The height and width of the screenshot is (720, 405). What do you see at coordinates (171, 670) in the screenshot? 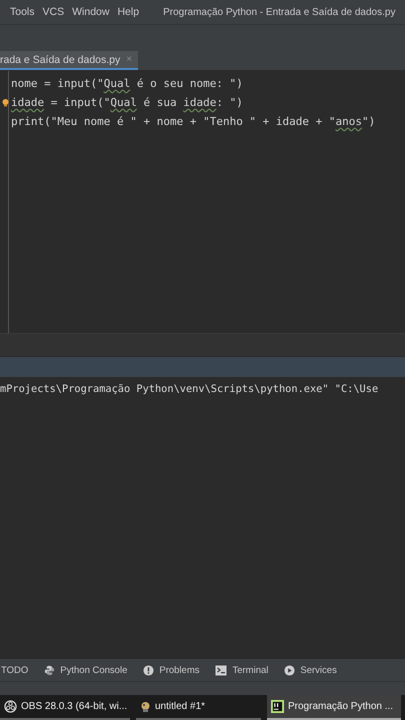
I see `tool-window-button: Problems` at bounding box center [171, 670].